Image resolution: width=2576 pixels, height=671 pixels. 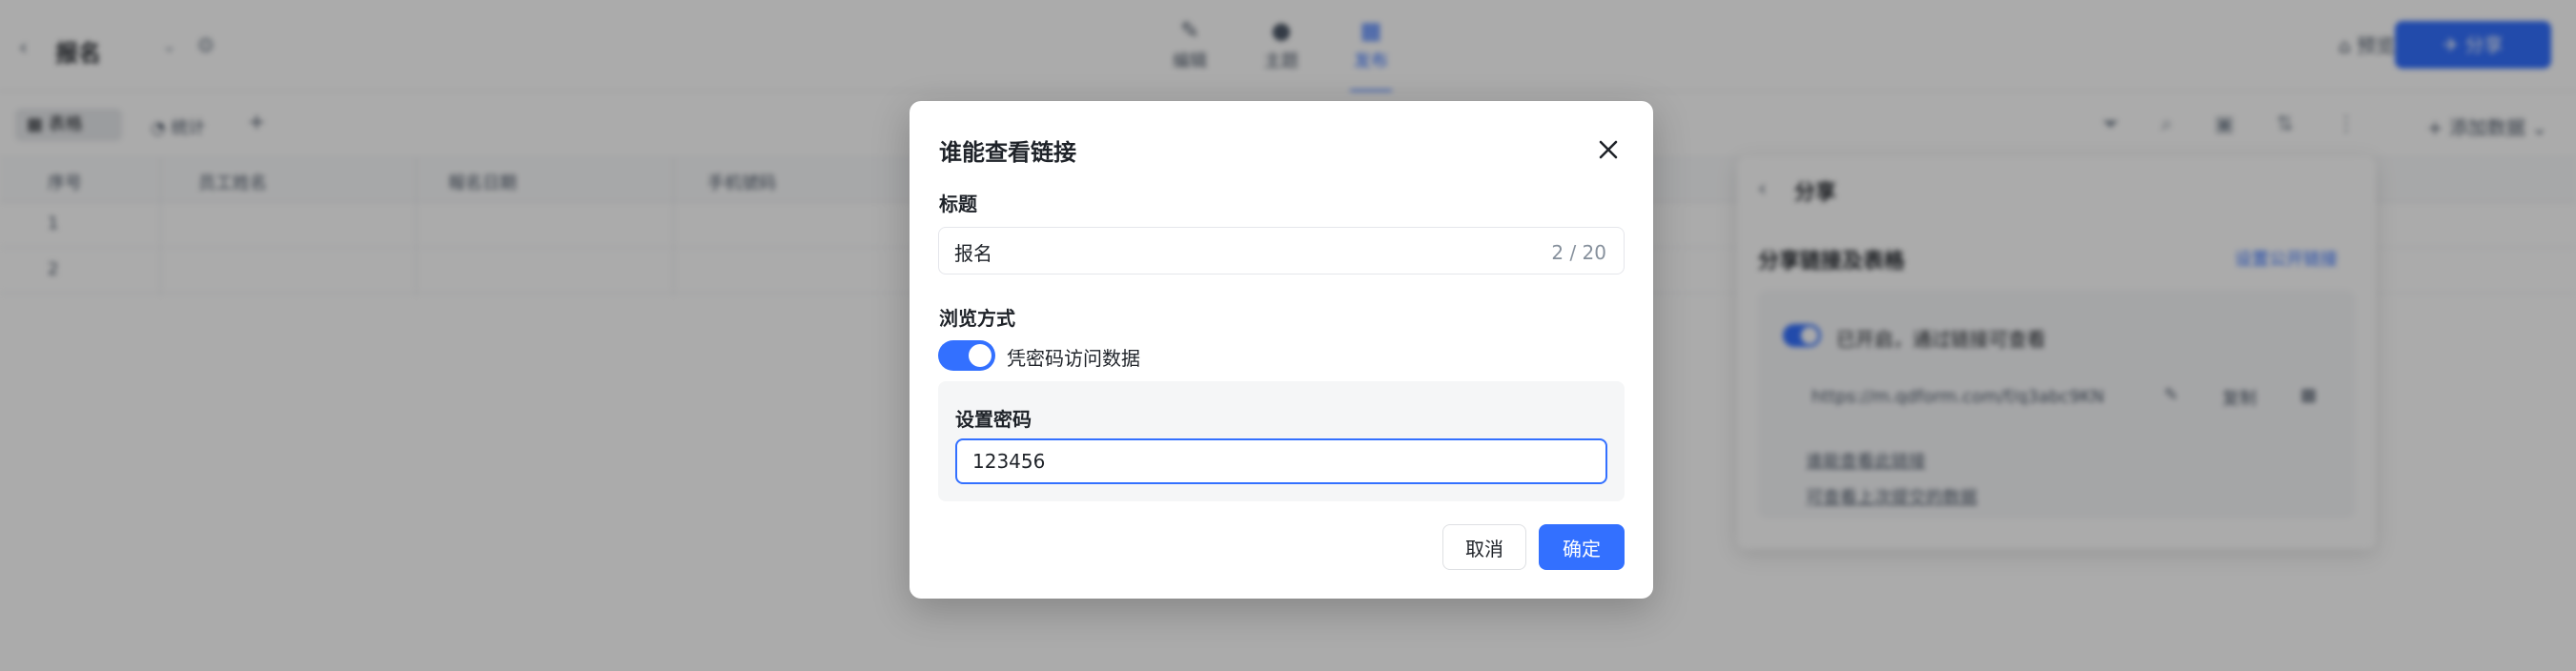 I want to click on title-field: 2 / 20, so click(x=1281, y=251).